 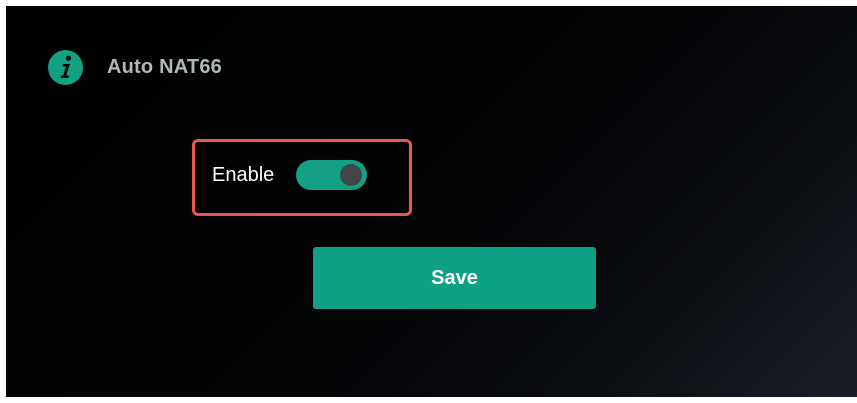 I want to click on enable-row: Enable, so click(x=290, y=175).